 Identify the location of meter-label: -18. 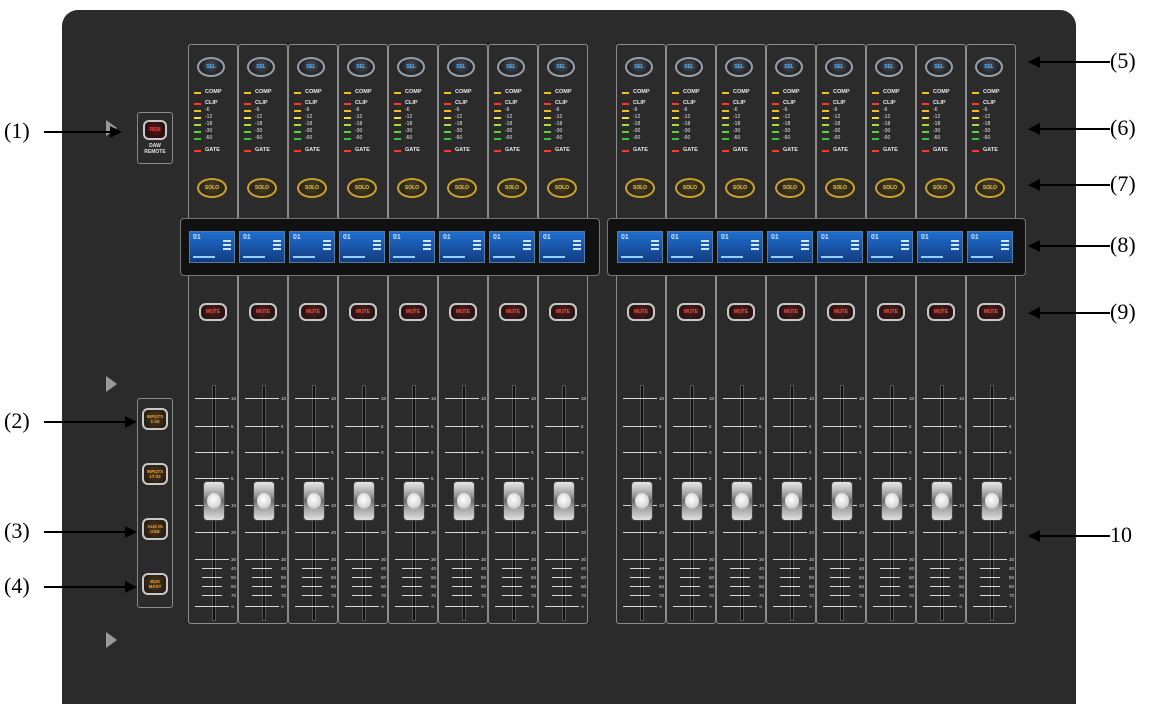
(837, 124).